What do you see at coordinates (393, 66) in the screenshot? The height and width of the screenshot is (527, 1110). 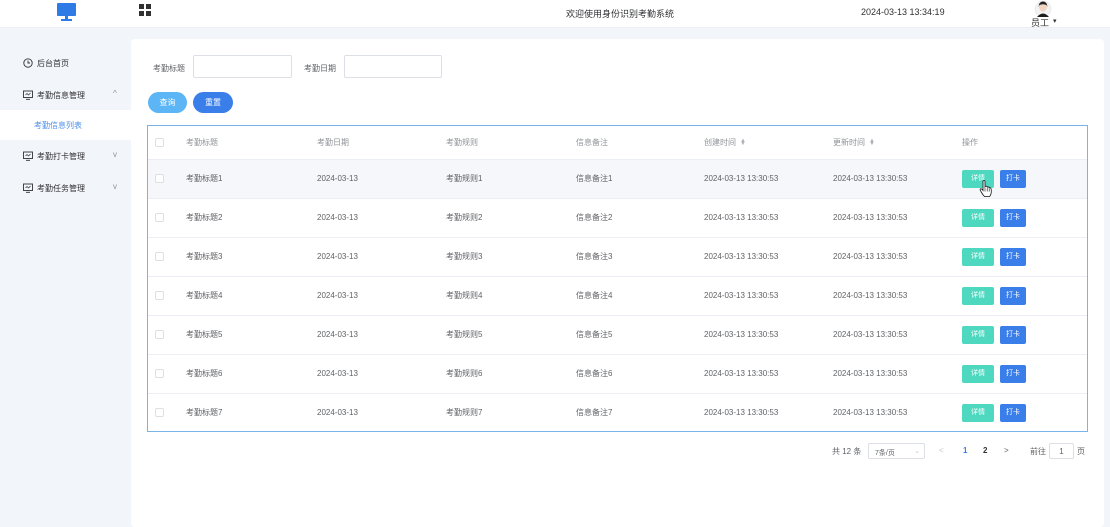 I see `date-filter-input` at bounding box center [393, 66].